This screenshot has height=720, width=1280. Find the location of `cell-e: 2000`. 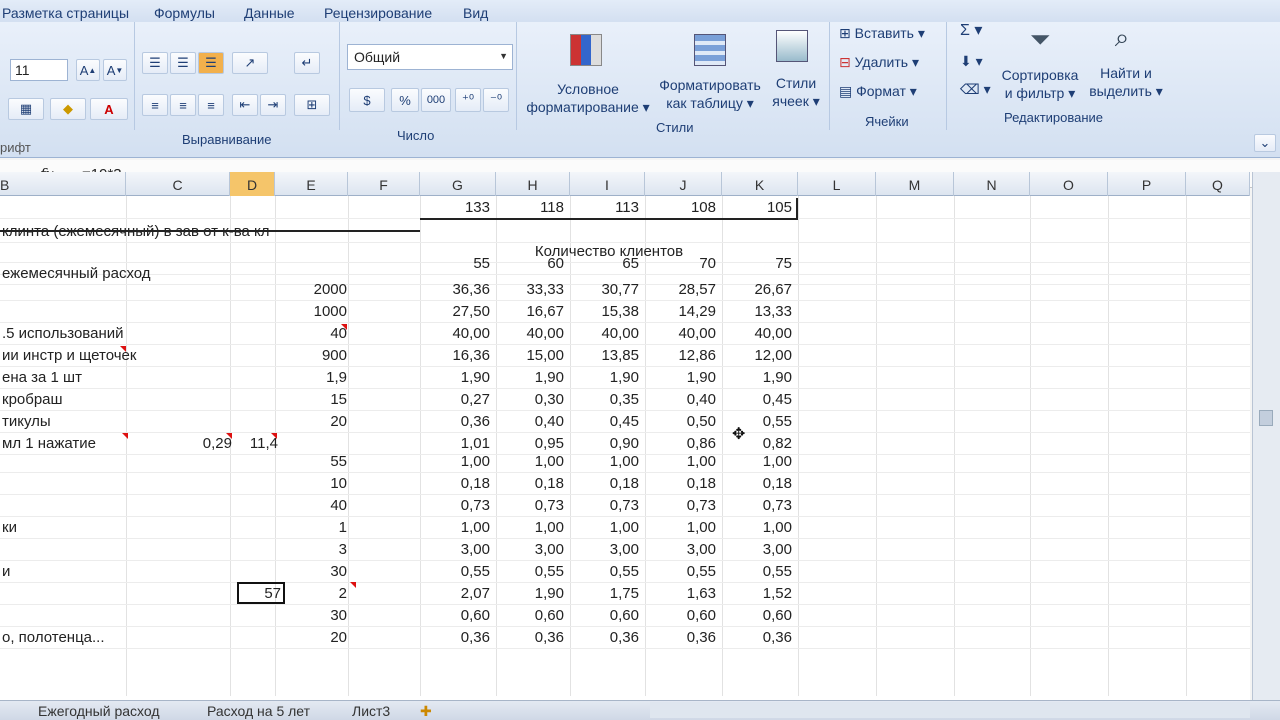

cell-e: 2000 is located at coordinates (311, 289).